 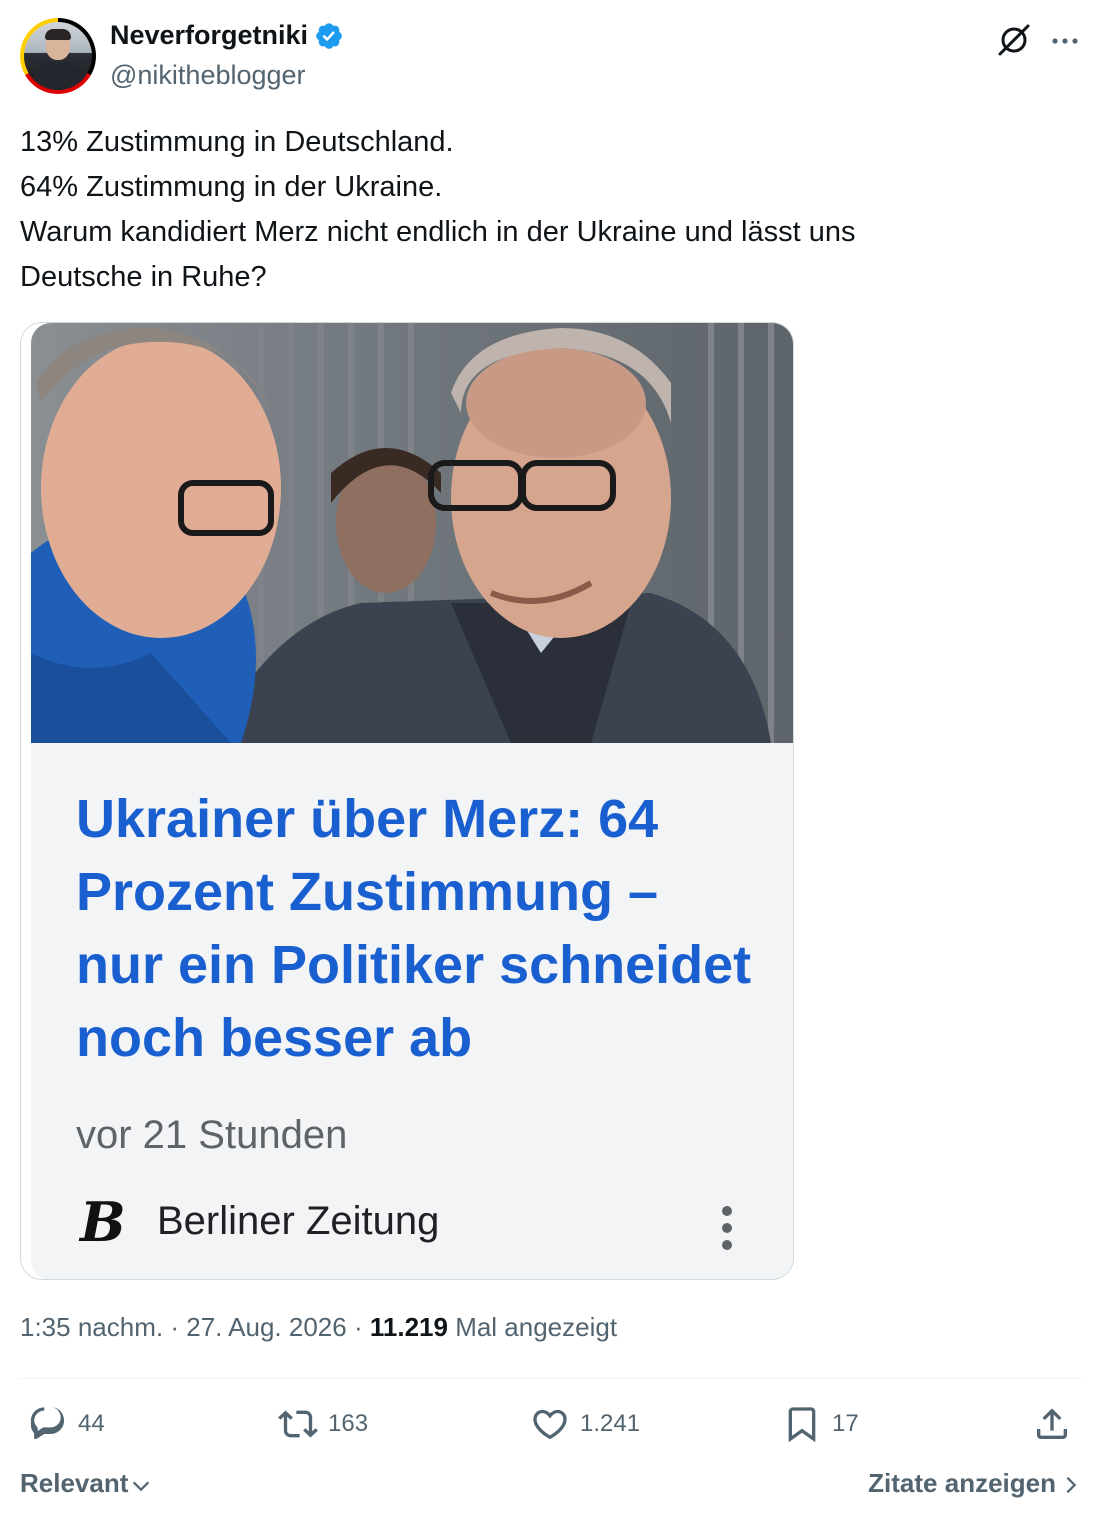 I want to click on berliner-zeitung-logo-icon: B, so click(x=102, y=1221).